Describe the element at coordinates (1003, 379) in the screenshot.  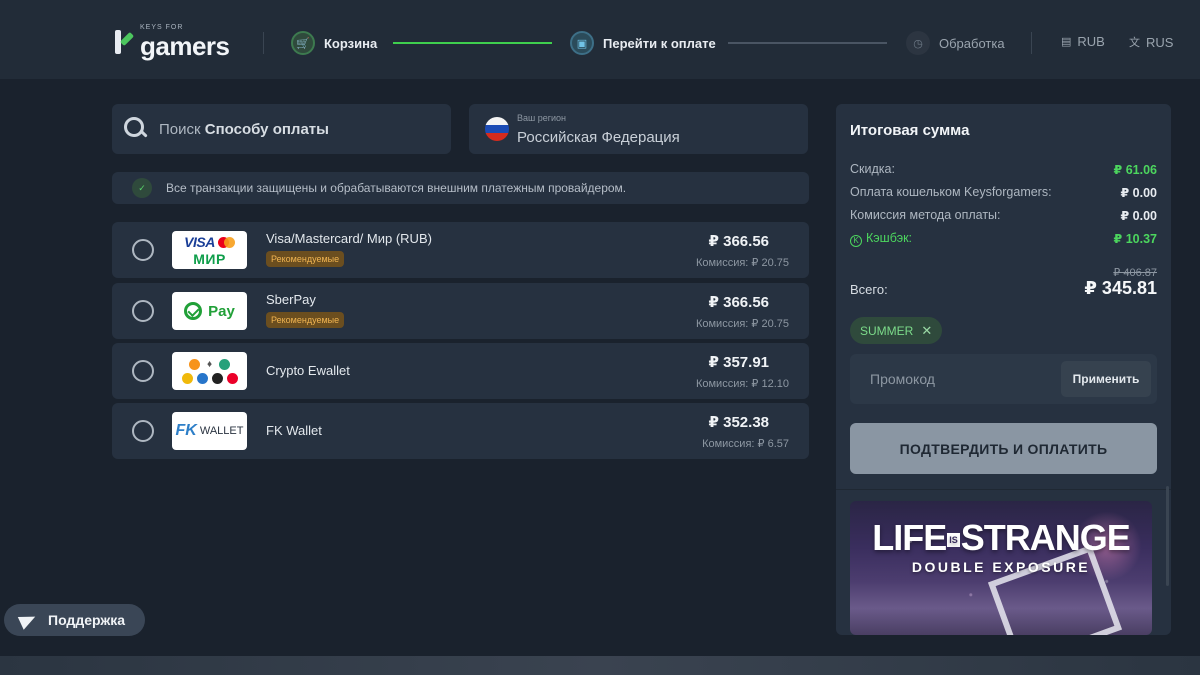
I see `promo-code-input: Промокод Применить` at that location.